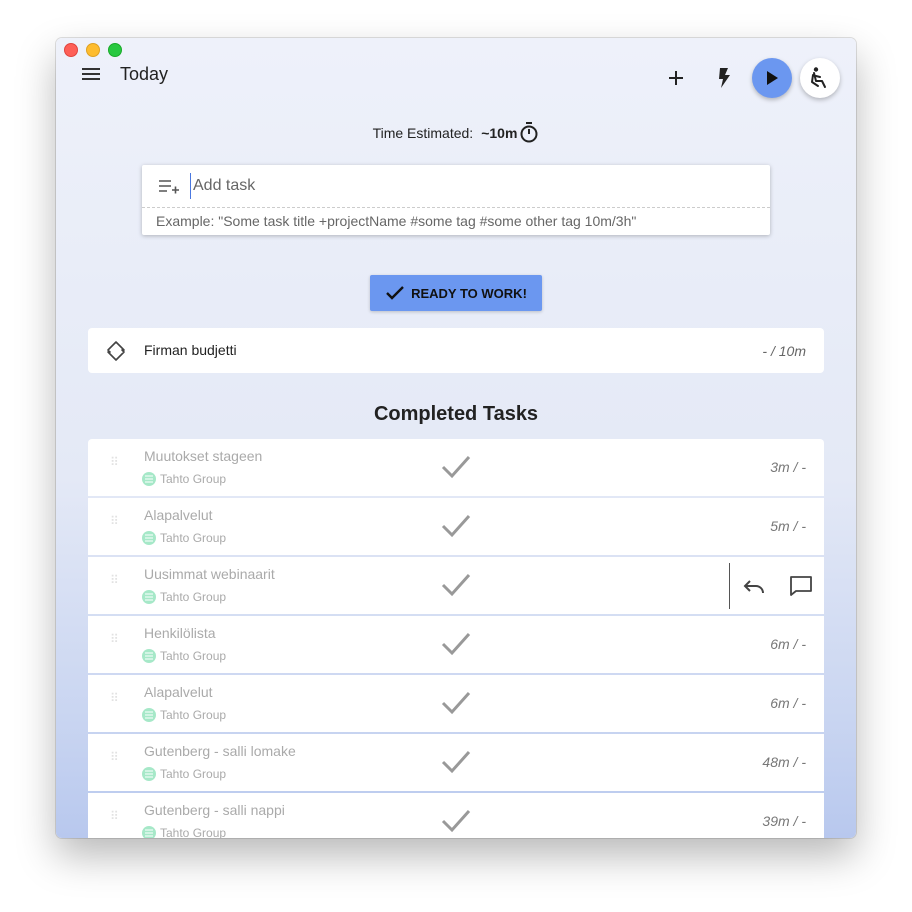 The image size is (912, 912). Describe the element at coordinates (203, 456) in the screenshot. I see `task-title: Muutokset stageen` at that location.